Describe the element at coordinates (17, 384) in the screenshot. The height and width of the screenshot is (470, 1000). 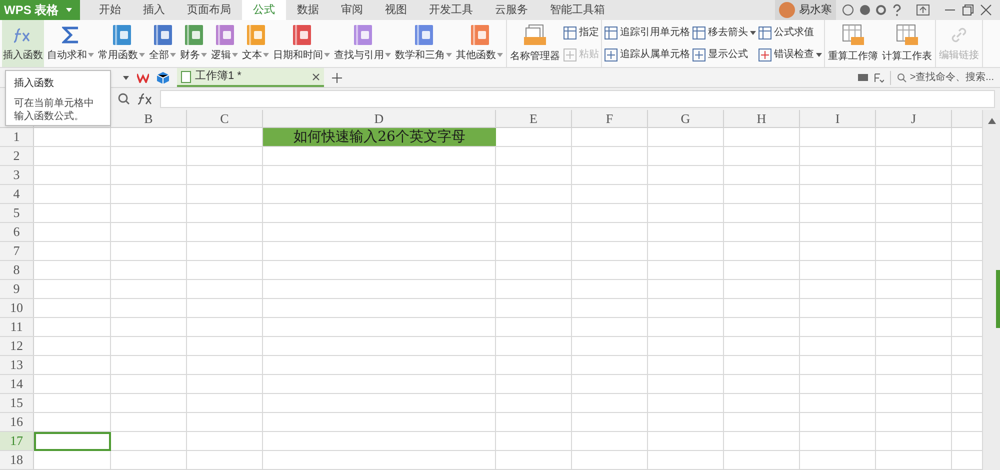
I see `row-header: 14` at that location.